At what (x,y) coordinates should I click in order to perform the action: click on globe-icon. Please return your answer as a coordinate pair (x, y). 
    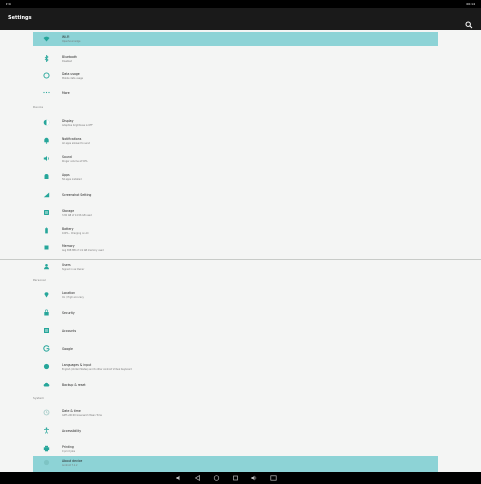
    Looking at the image, I should click on (46, 366).